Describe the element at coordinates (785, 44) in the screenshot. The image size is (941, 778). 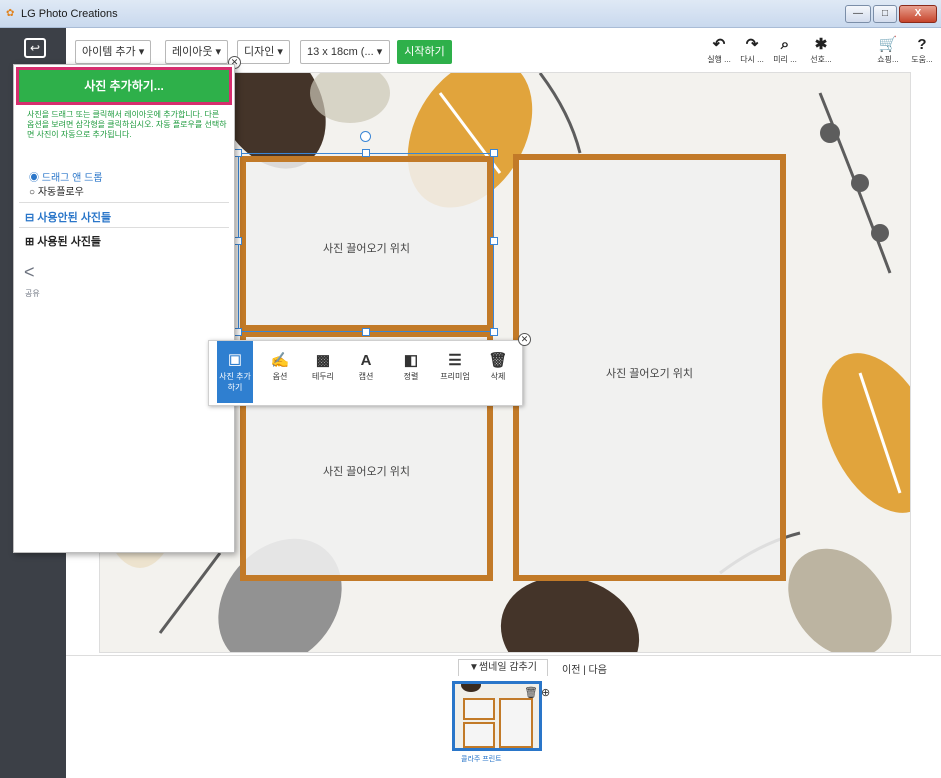
I see `preview-icon: ⌕` at that location.